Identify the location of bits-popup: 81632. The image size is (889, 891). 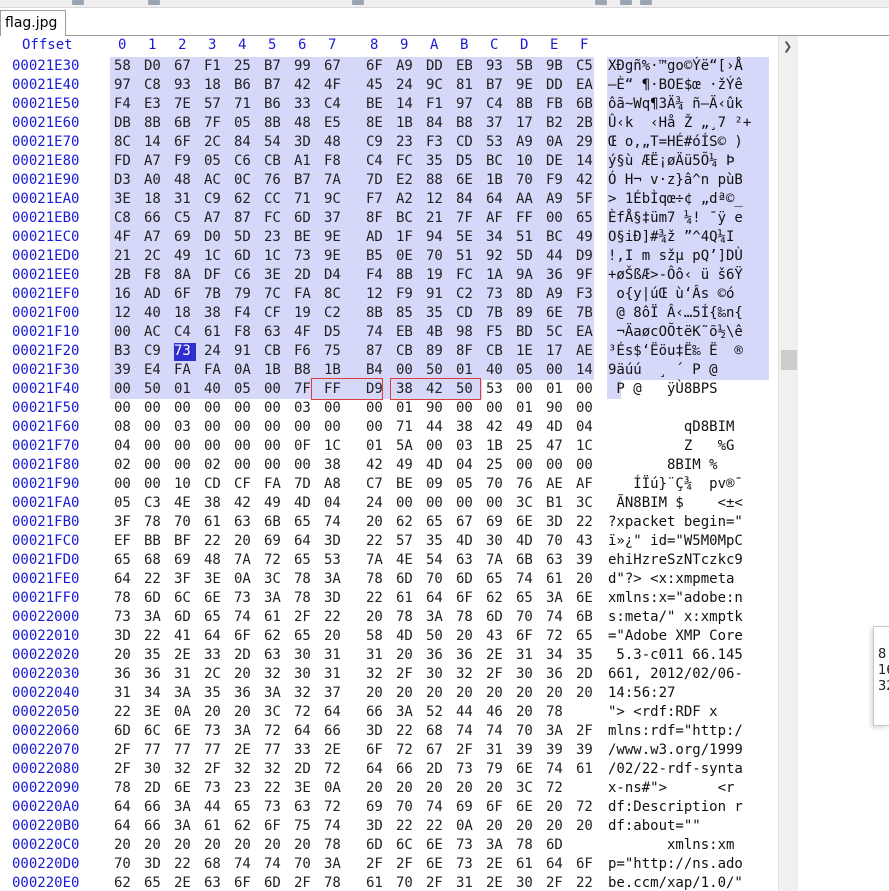
(881, 676).